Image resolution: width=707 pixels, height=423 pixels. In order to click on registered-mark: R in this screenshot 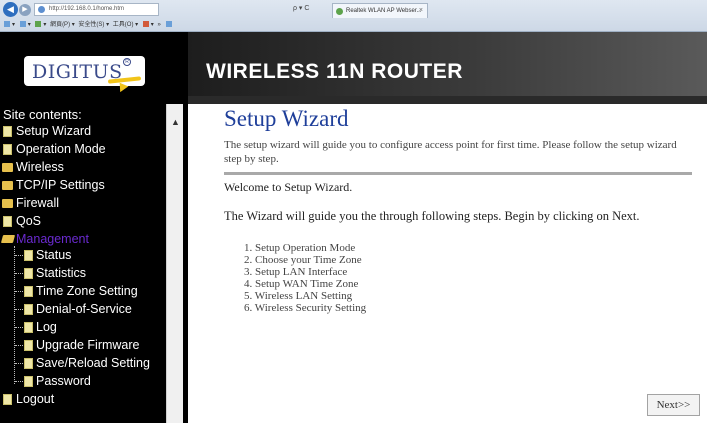, I will do `click(127, 62)`.